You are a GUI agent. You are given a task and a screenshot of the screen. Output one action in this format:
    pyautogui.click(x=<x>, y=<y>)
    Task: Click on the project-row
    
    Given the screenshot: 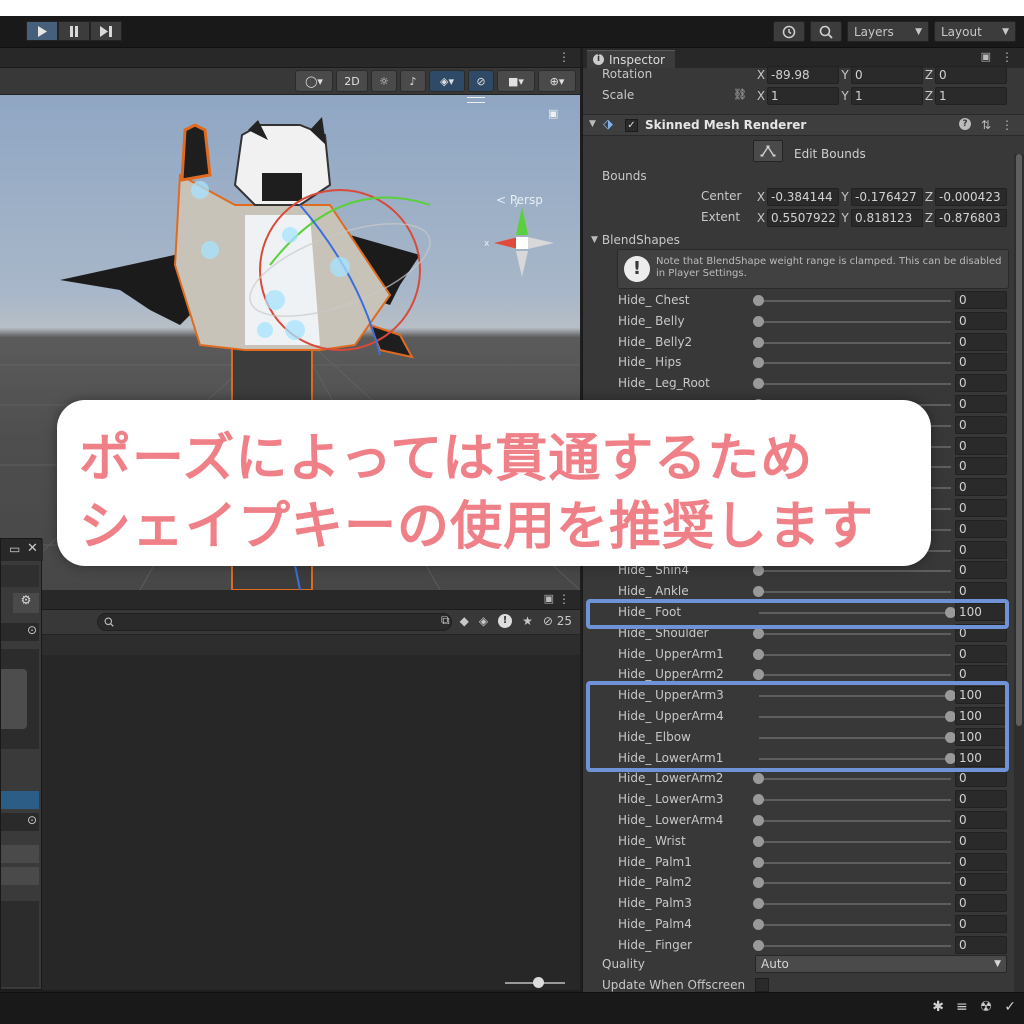 What is the action you would take?
    pyautogui.click(x=311, y=645)
    